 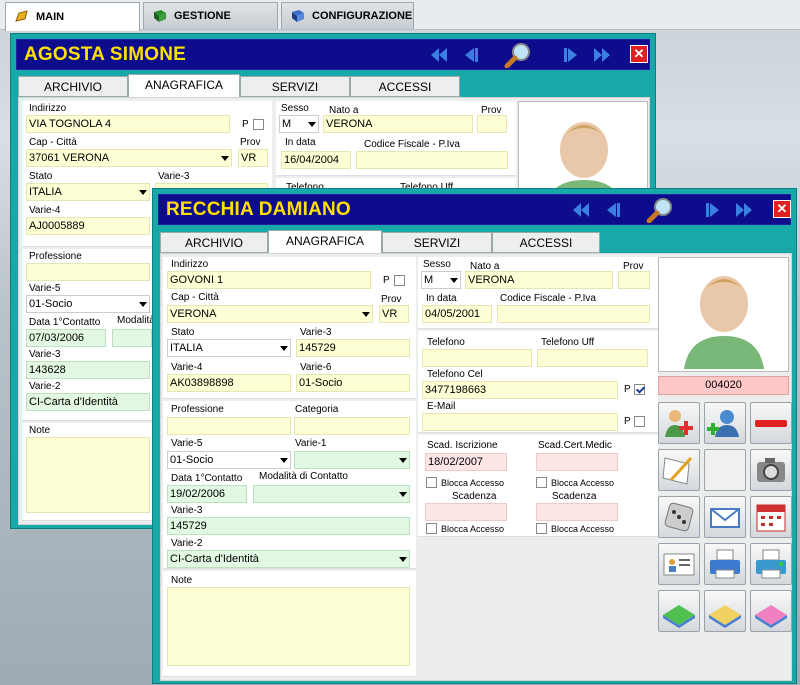 What do you see at coordinates (725, 611) in the screenshot?
I see `folder-yellow-button` at bounding box center [725, 611].